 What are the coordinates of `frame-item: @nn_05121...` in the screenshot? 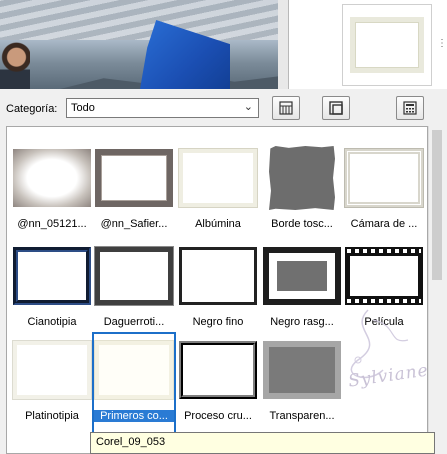 It's located at (52, 193).